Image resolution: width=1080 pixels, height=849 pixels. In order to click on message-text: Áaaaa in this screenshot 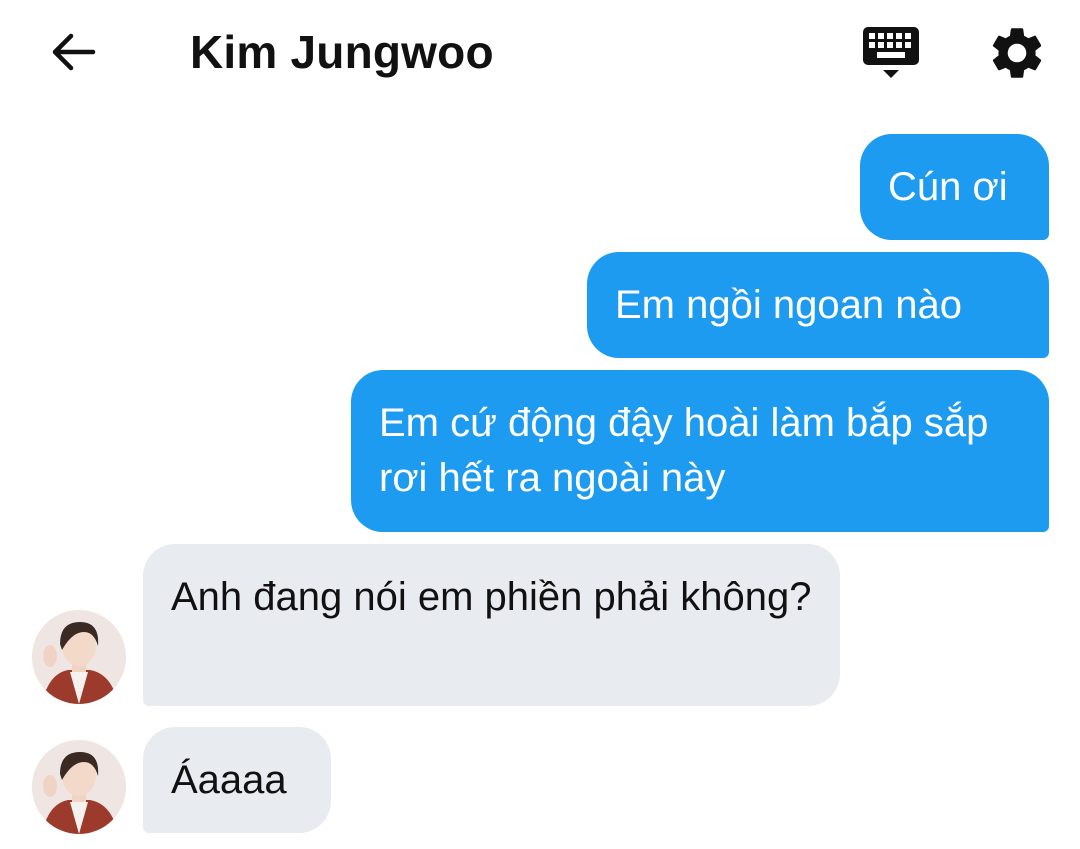, I will do `click(229, 780)`.